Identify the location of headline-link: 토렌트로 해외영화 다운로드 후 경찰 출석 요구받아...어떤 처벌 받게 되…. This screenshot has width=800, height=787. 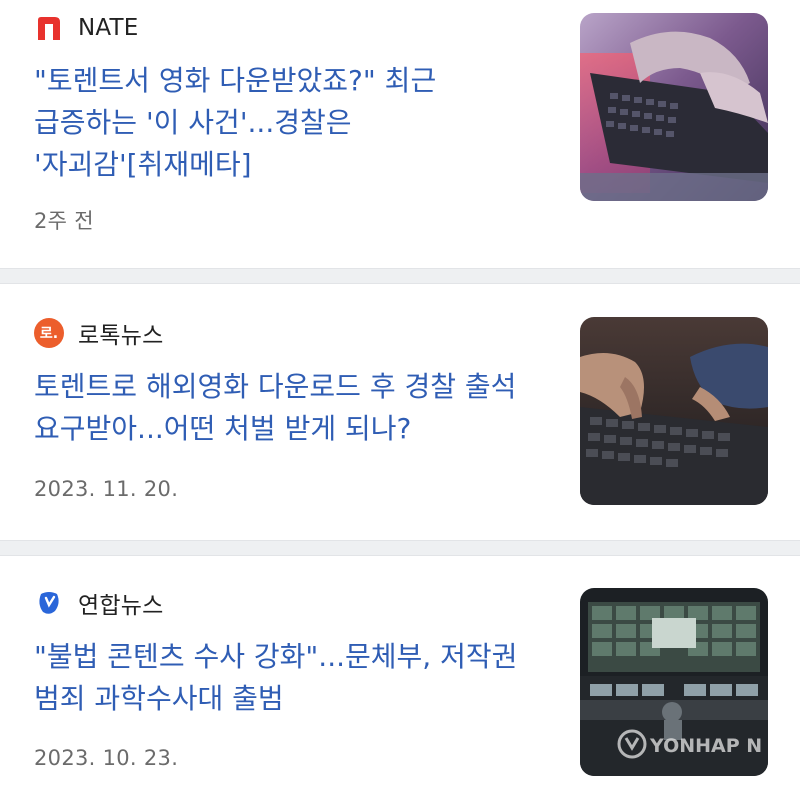
(291, 408).